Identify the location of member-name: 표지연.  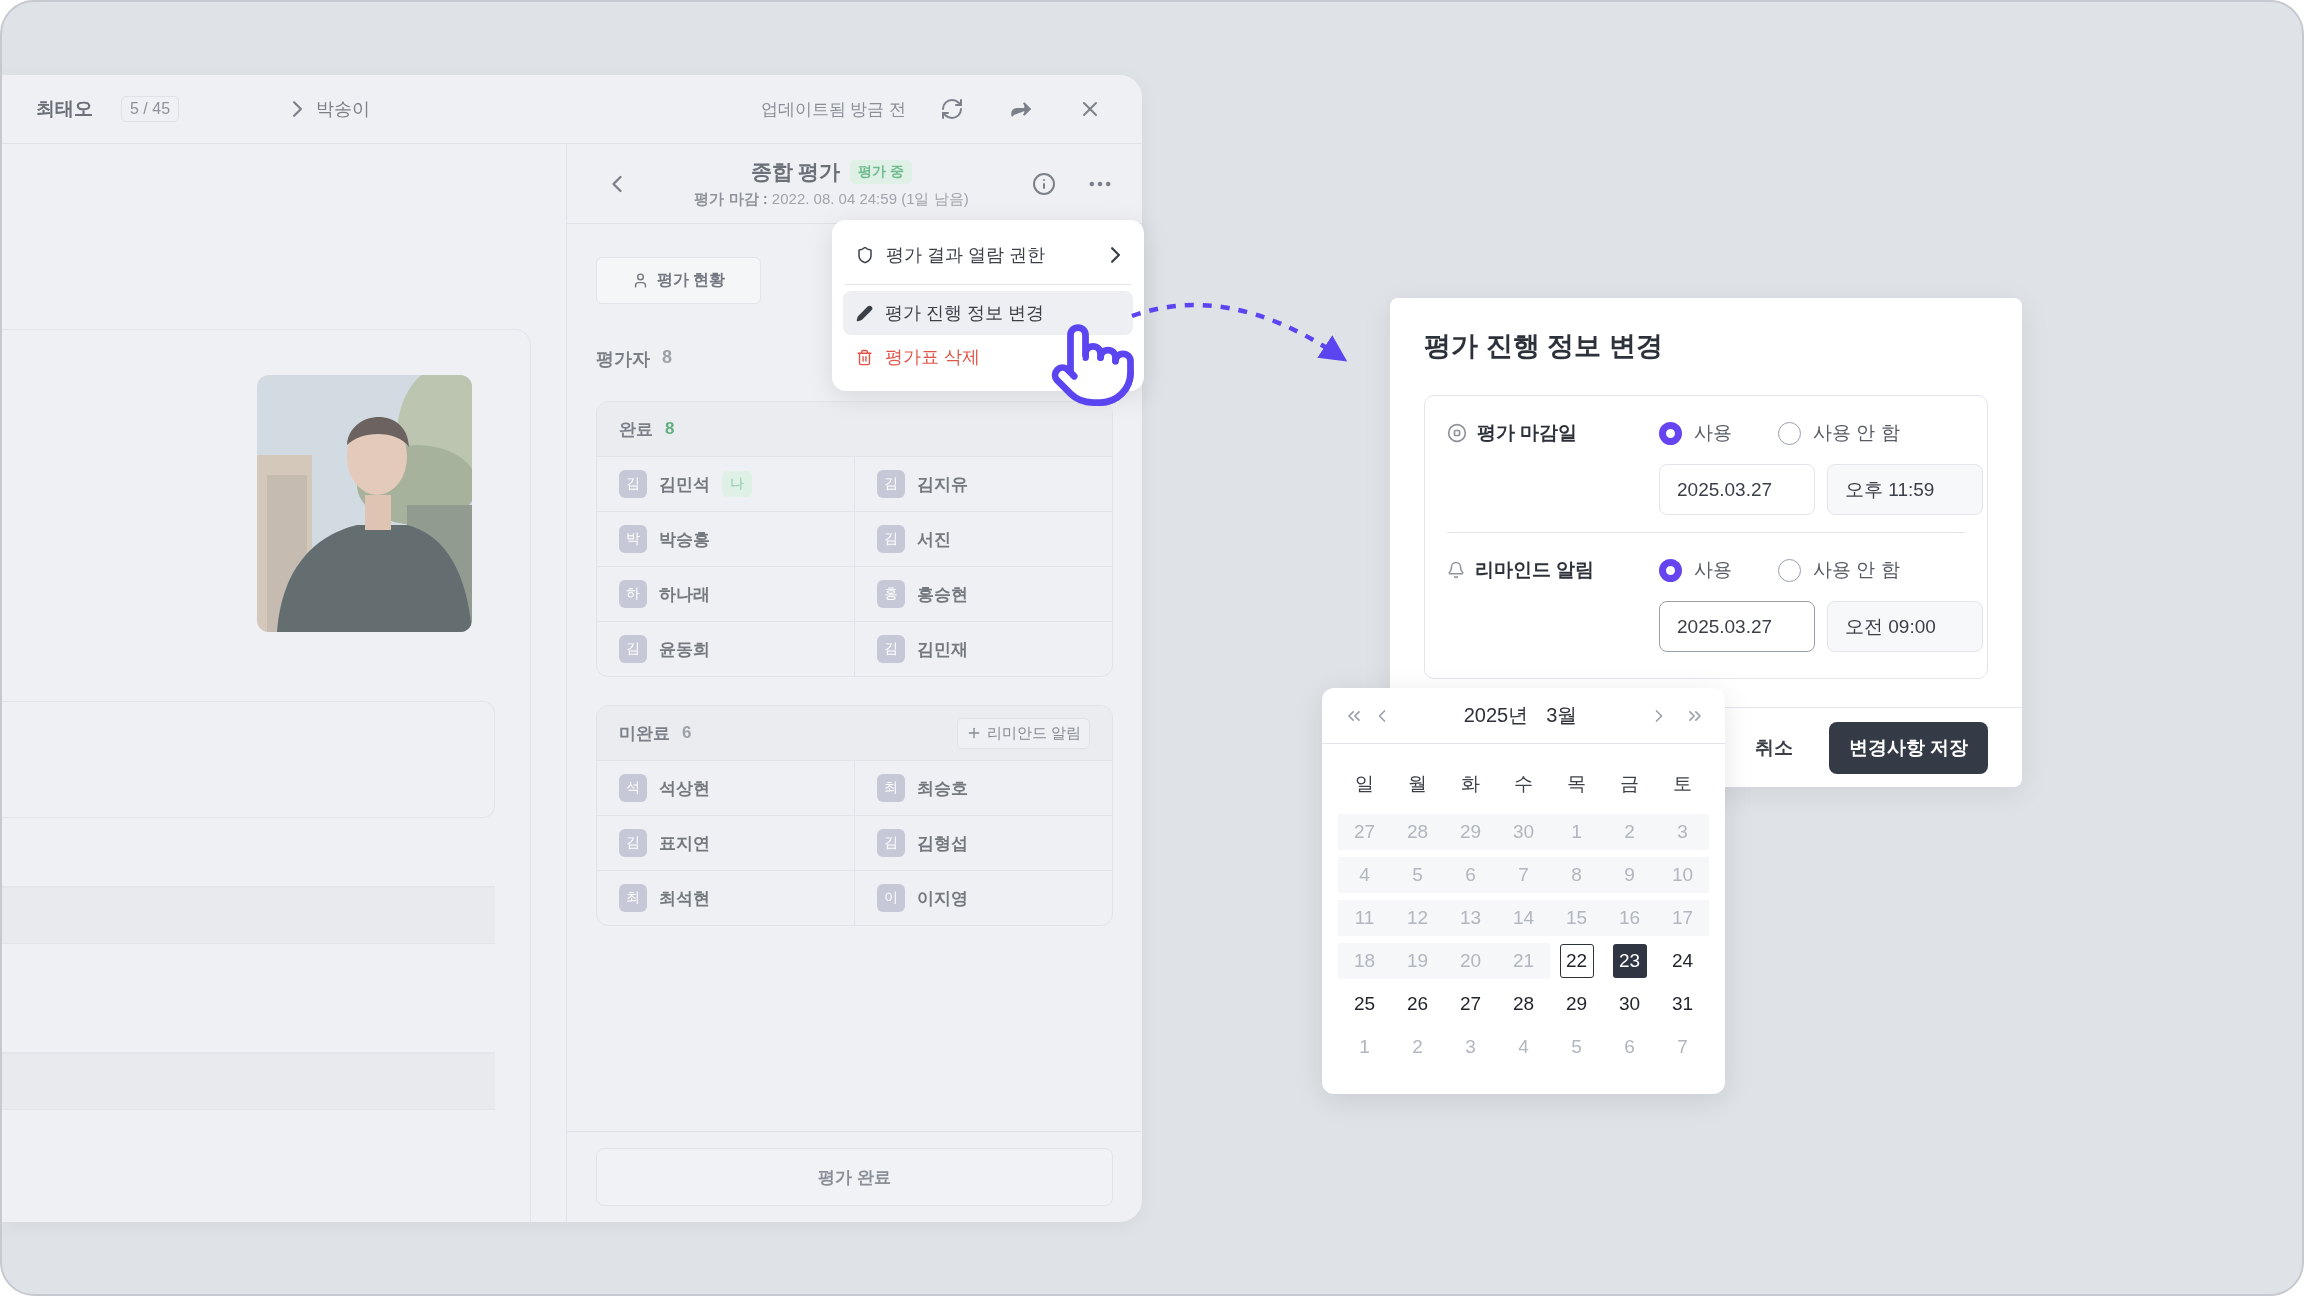
(684, 843).